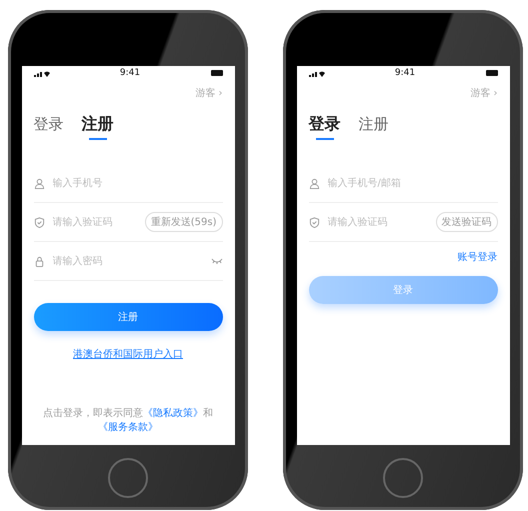 Image resolution: width=528 pixels, height=511 pixels. I want to click on send-code-button: 重新发送(59s), so click(183, 222).